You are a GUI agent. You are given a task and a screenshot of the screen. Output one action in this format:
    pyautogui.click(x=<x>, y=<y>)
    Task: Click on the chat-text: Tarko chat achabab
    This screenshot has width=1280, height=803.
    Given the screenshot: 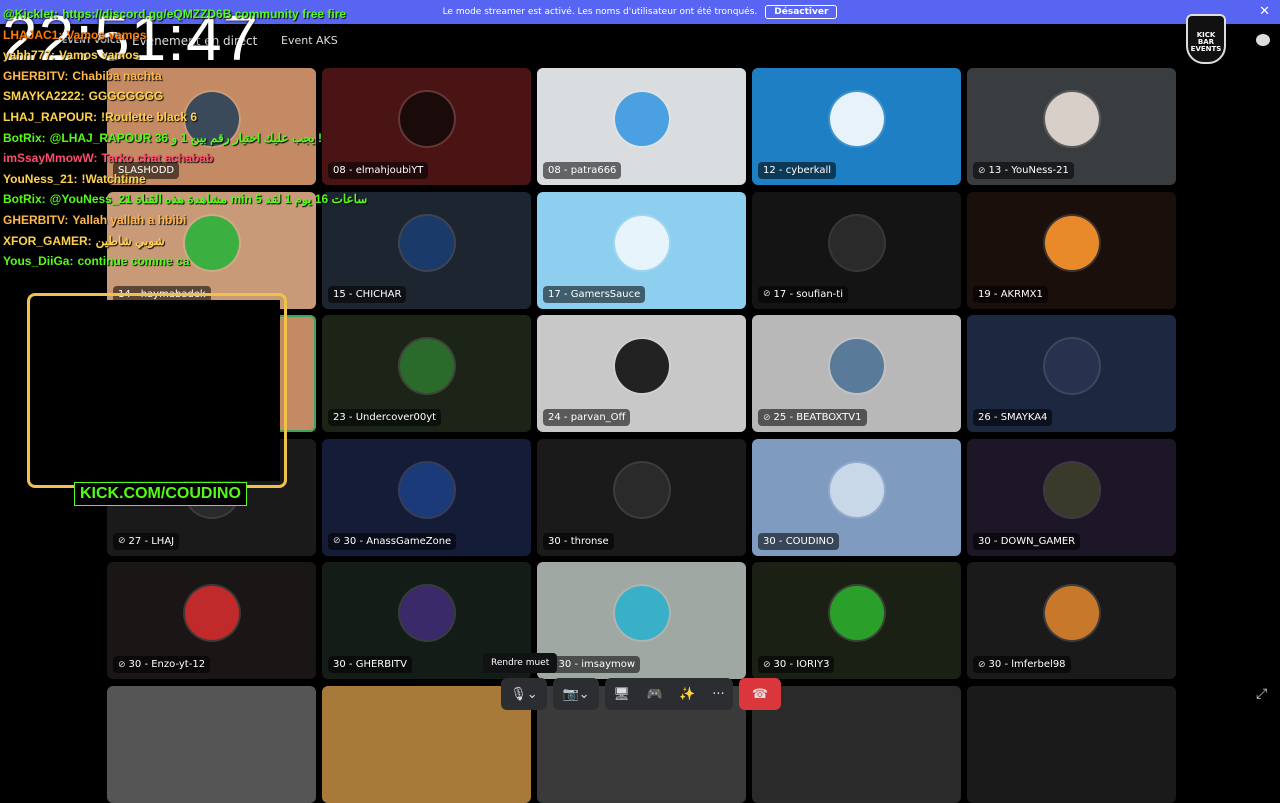 What is the action you would take?
    pyautogui.click(x=157, y=158)
    